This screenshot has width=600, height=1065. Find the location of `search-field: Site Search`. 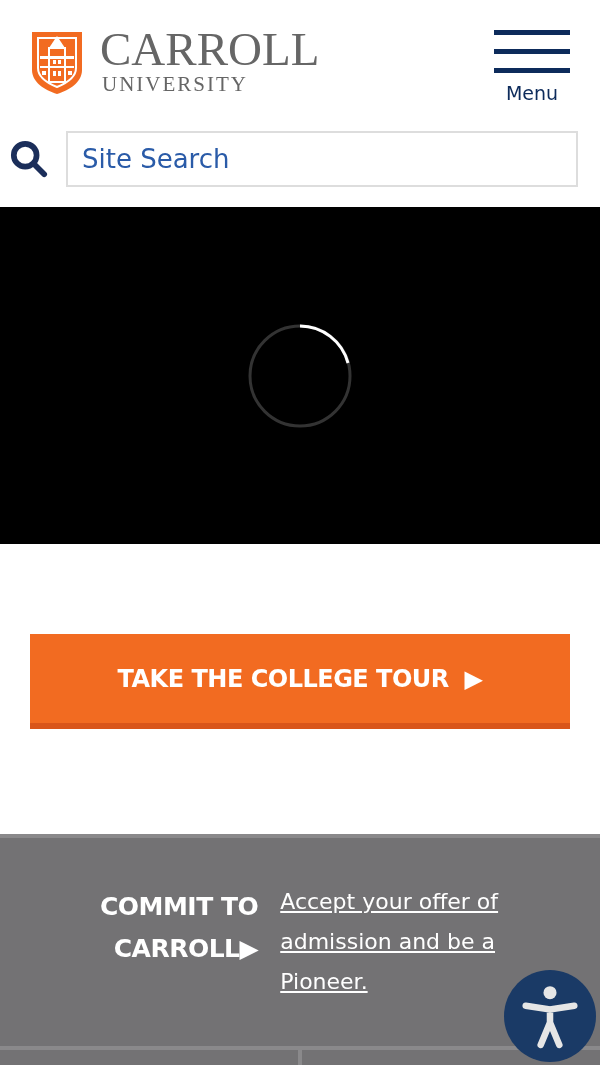

search-field: Site Search is located at coordinates (322, 159).